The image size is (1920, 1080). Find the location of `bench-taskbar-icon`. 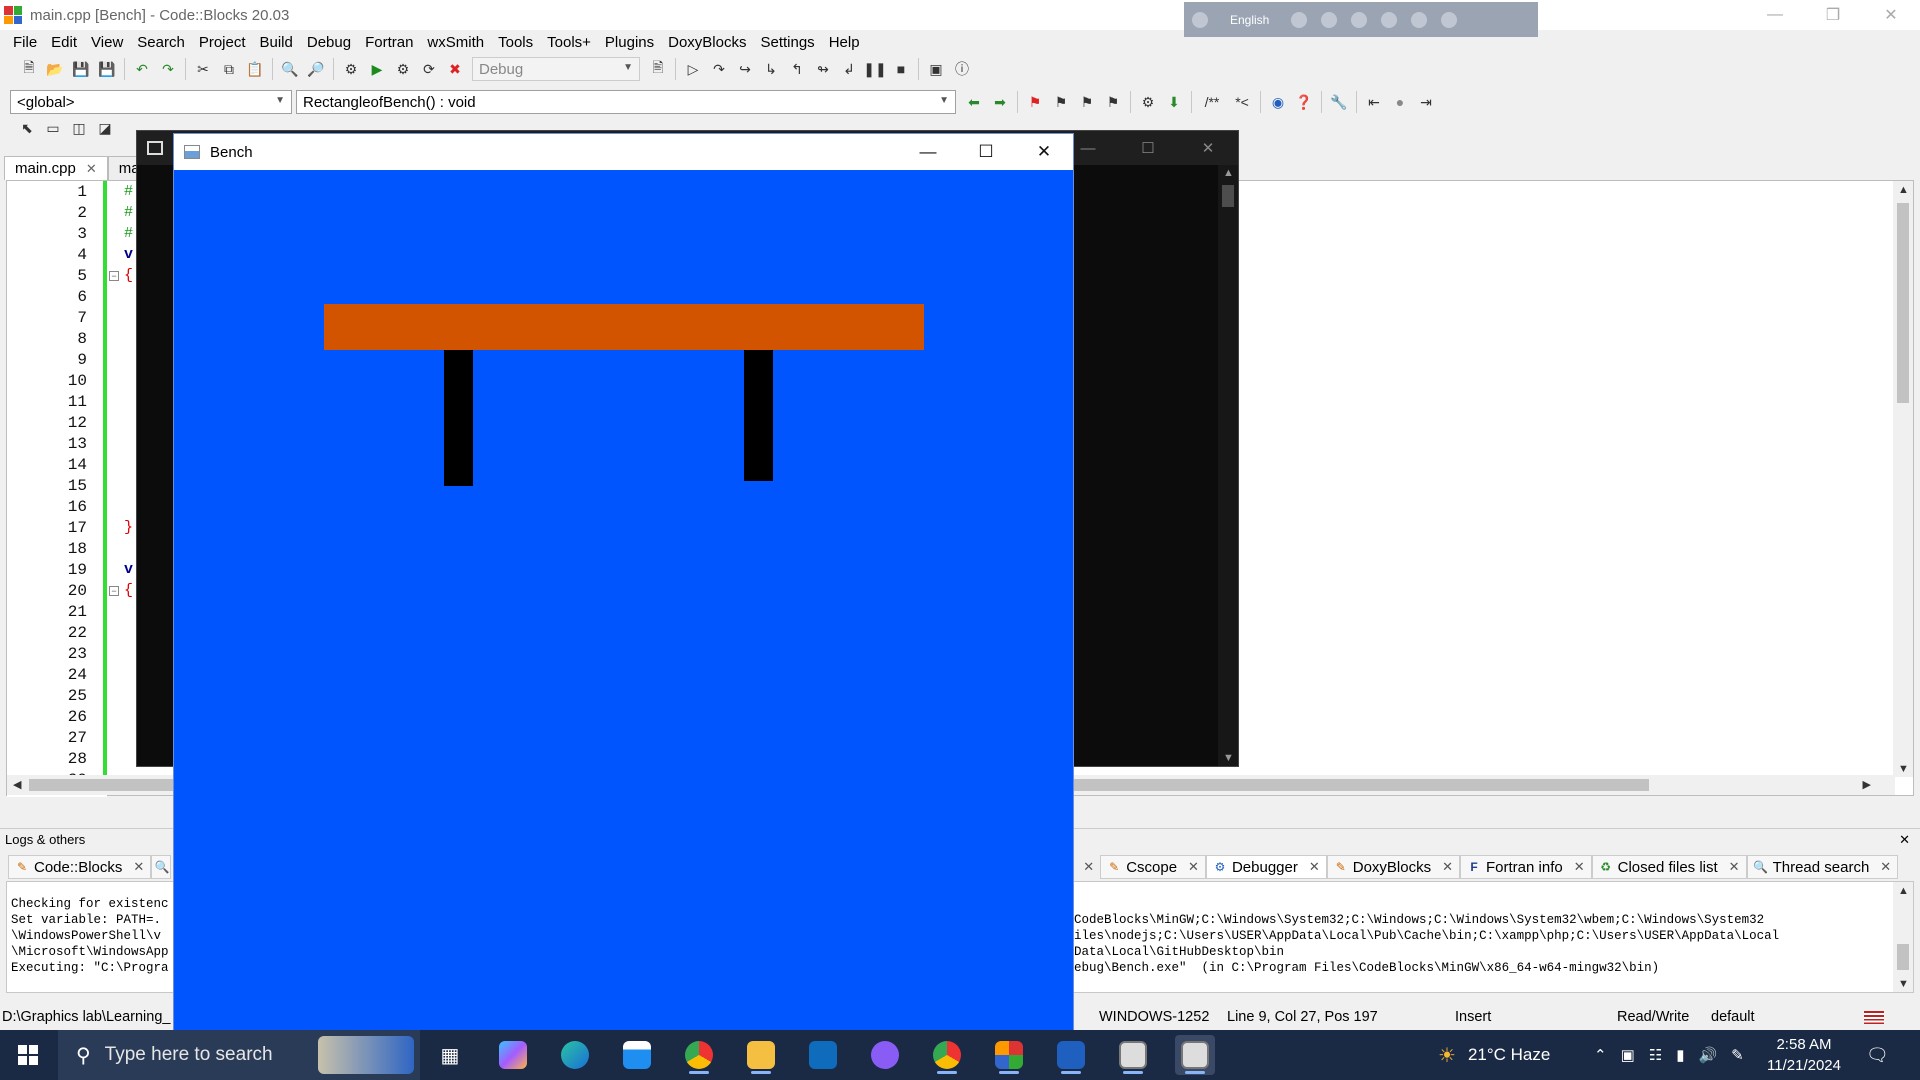

bench-taskbar-icon is located at coordinates (1195, 1055).